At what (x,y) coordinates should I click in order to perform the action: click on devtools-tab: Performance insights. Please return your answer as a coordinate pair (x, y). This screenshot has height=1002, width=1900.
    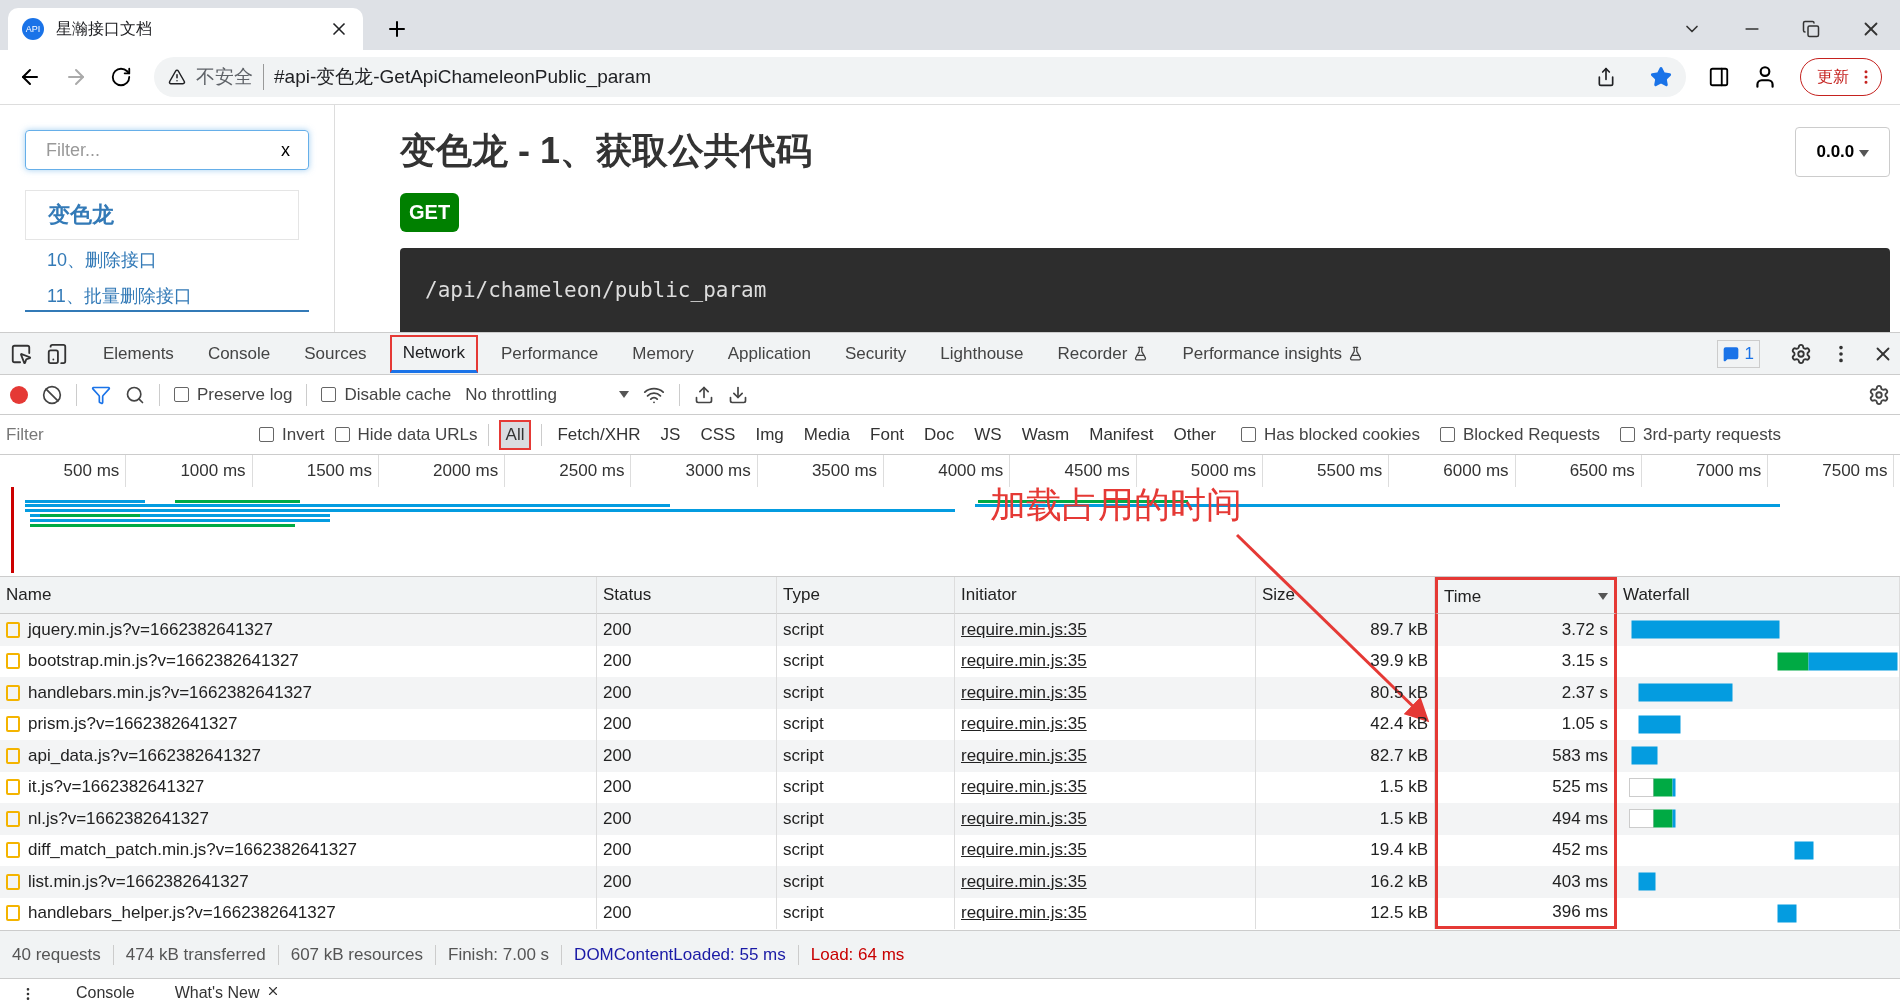
    Looking at the image, I should click on (1273, 353).